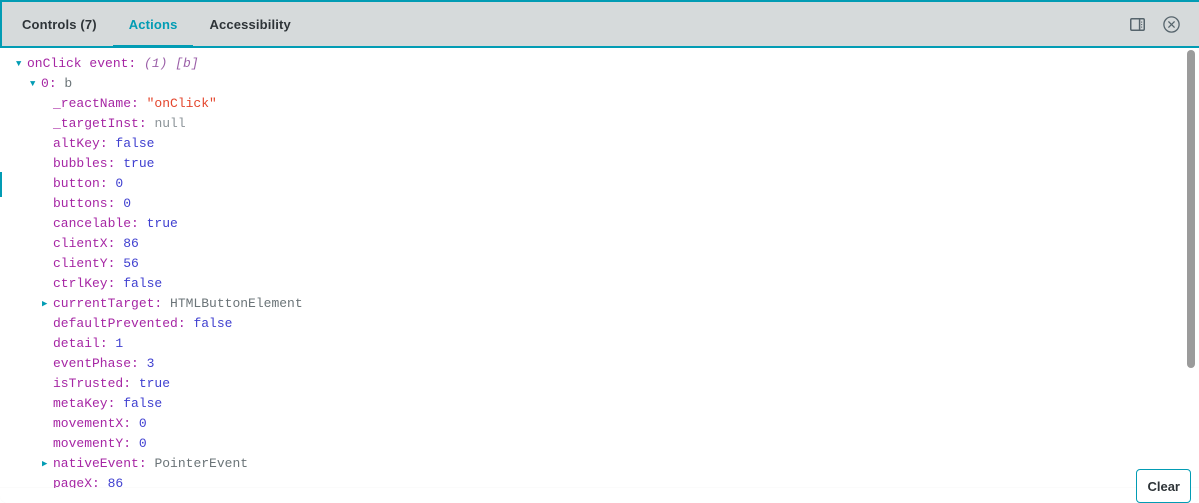 The width and height of the screenshot is (1199, 503). I want to click on tab-accessibility: Accessibility, so click(249, 24).